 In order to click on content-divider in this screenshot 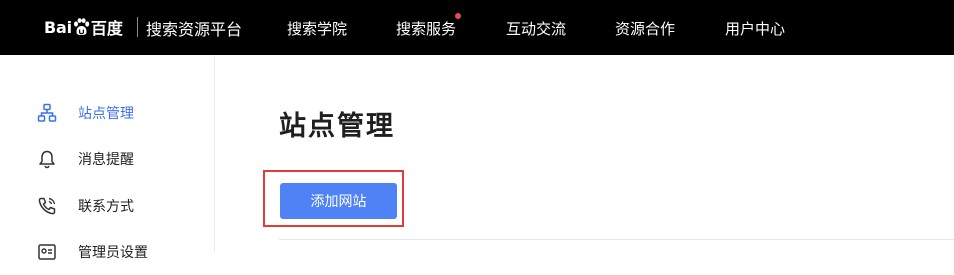, I will do `click(616, 239)`.